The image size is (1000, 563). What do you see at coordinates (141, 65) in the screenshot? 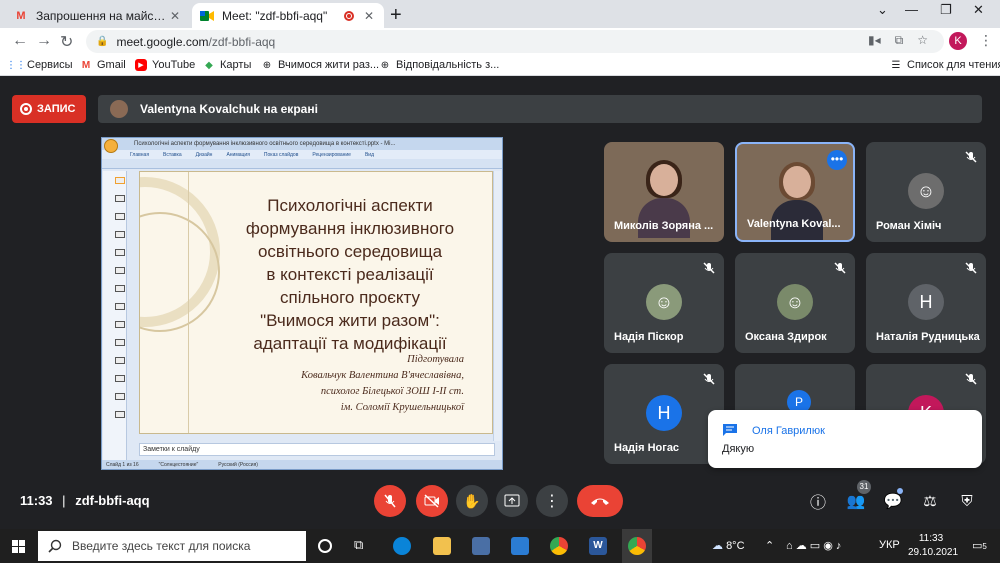
I see `youtube-icon: ▶` at bounding box center [141, 65].